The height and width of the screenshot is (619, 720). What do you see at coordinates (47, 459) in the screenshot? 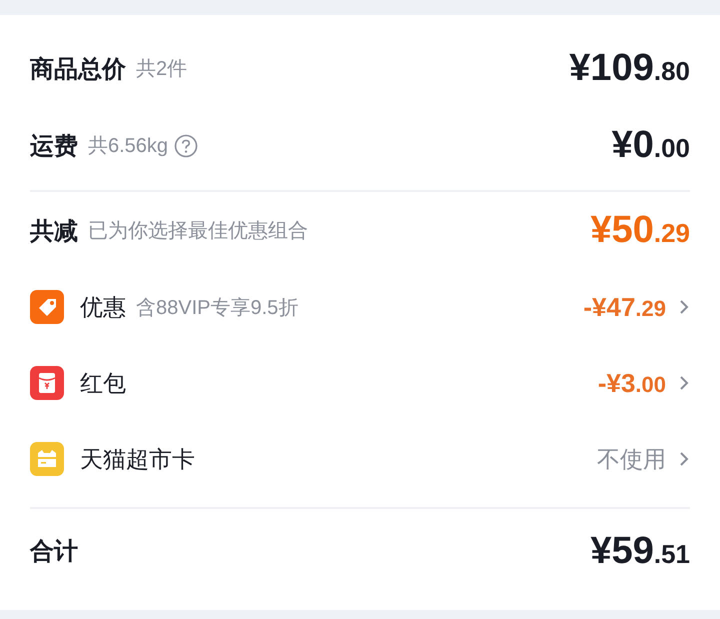
I see `card-icon` at bounding box center [47, 459].